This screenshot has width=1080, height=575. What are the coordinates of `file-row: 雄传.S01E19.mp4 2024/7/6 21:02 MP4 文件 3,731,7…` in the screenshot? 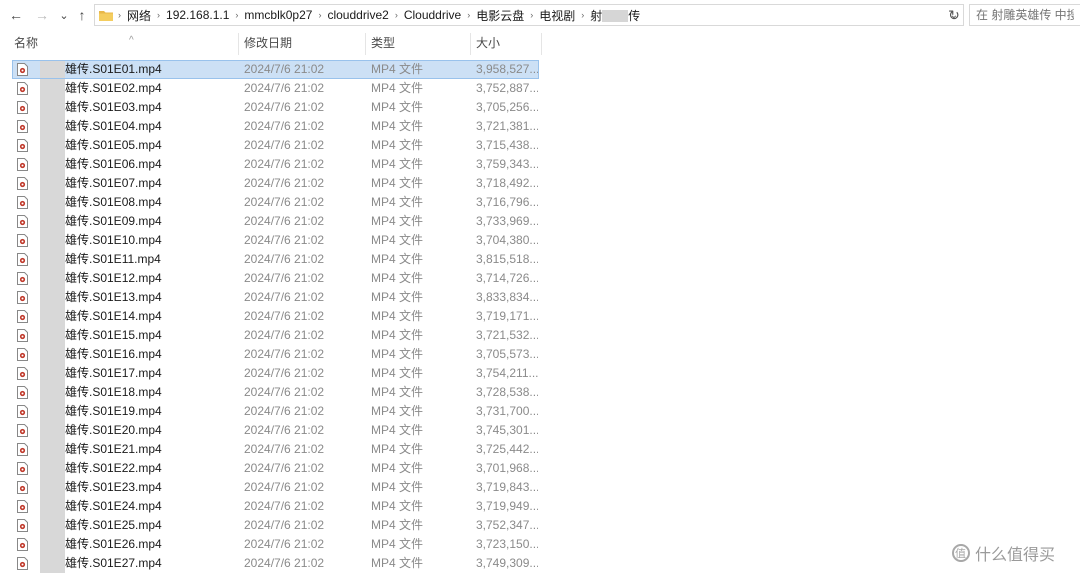 It's located at (275, 411).